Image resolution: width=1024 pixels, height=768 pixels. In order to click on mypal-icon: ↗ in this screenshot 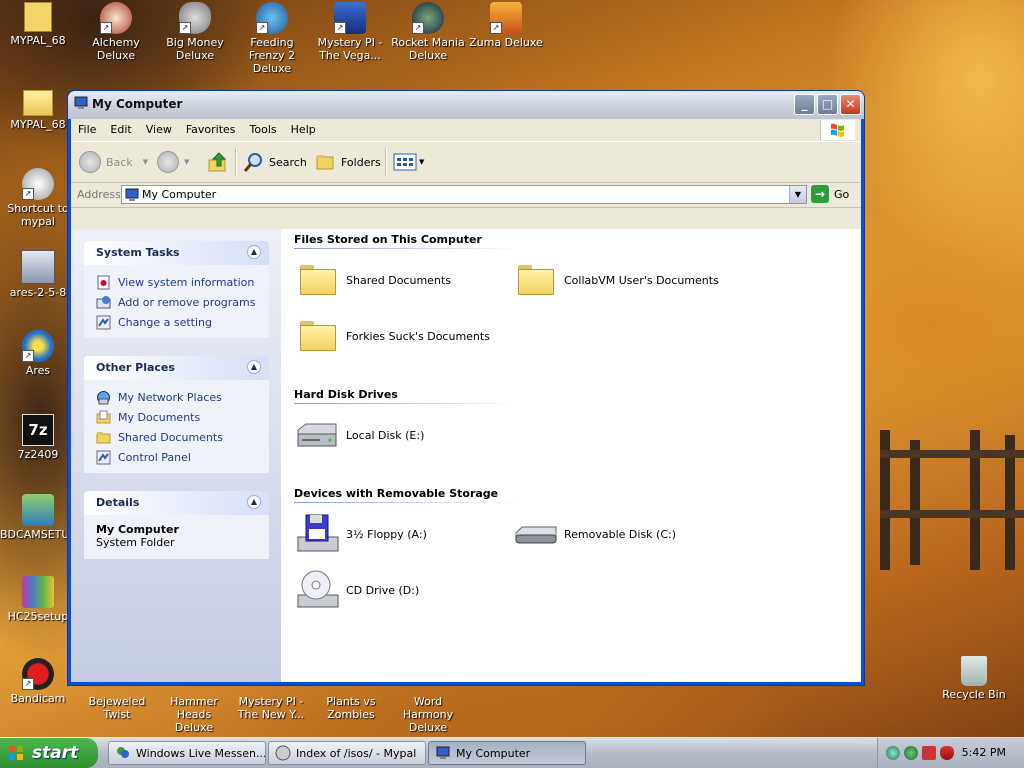, I will do `click(38, 184)`.